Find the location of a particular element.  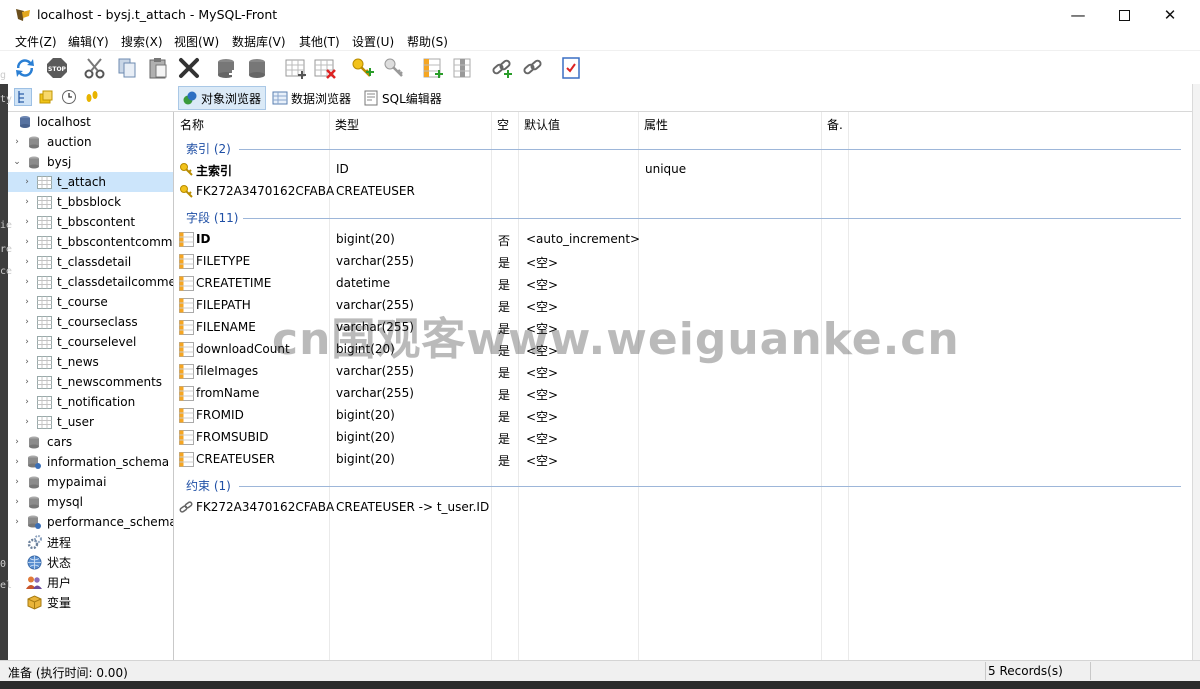

history-button is located at coordinates (69, 97).